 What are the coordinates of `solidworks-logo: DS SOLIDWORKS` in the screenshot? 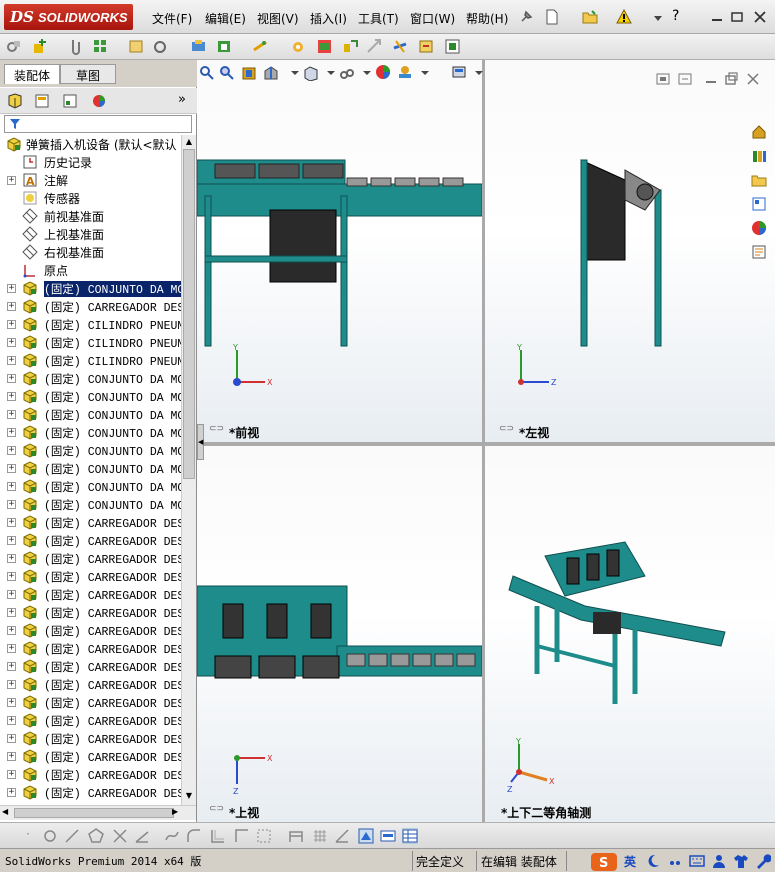 It's located at (68, 17).